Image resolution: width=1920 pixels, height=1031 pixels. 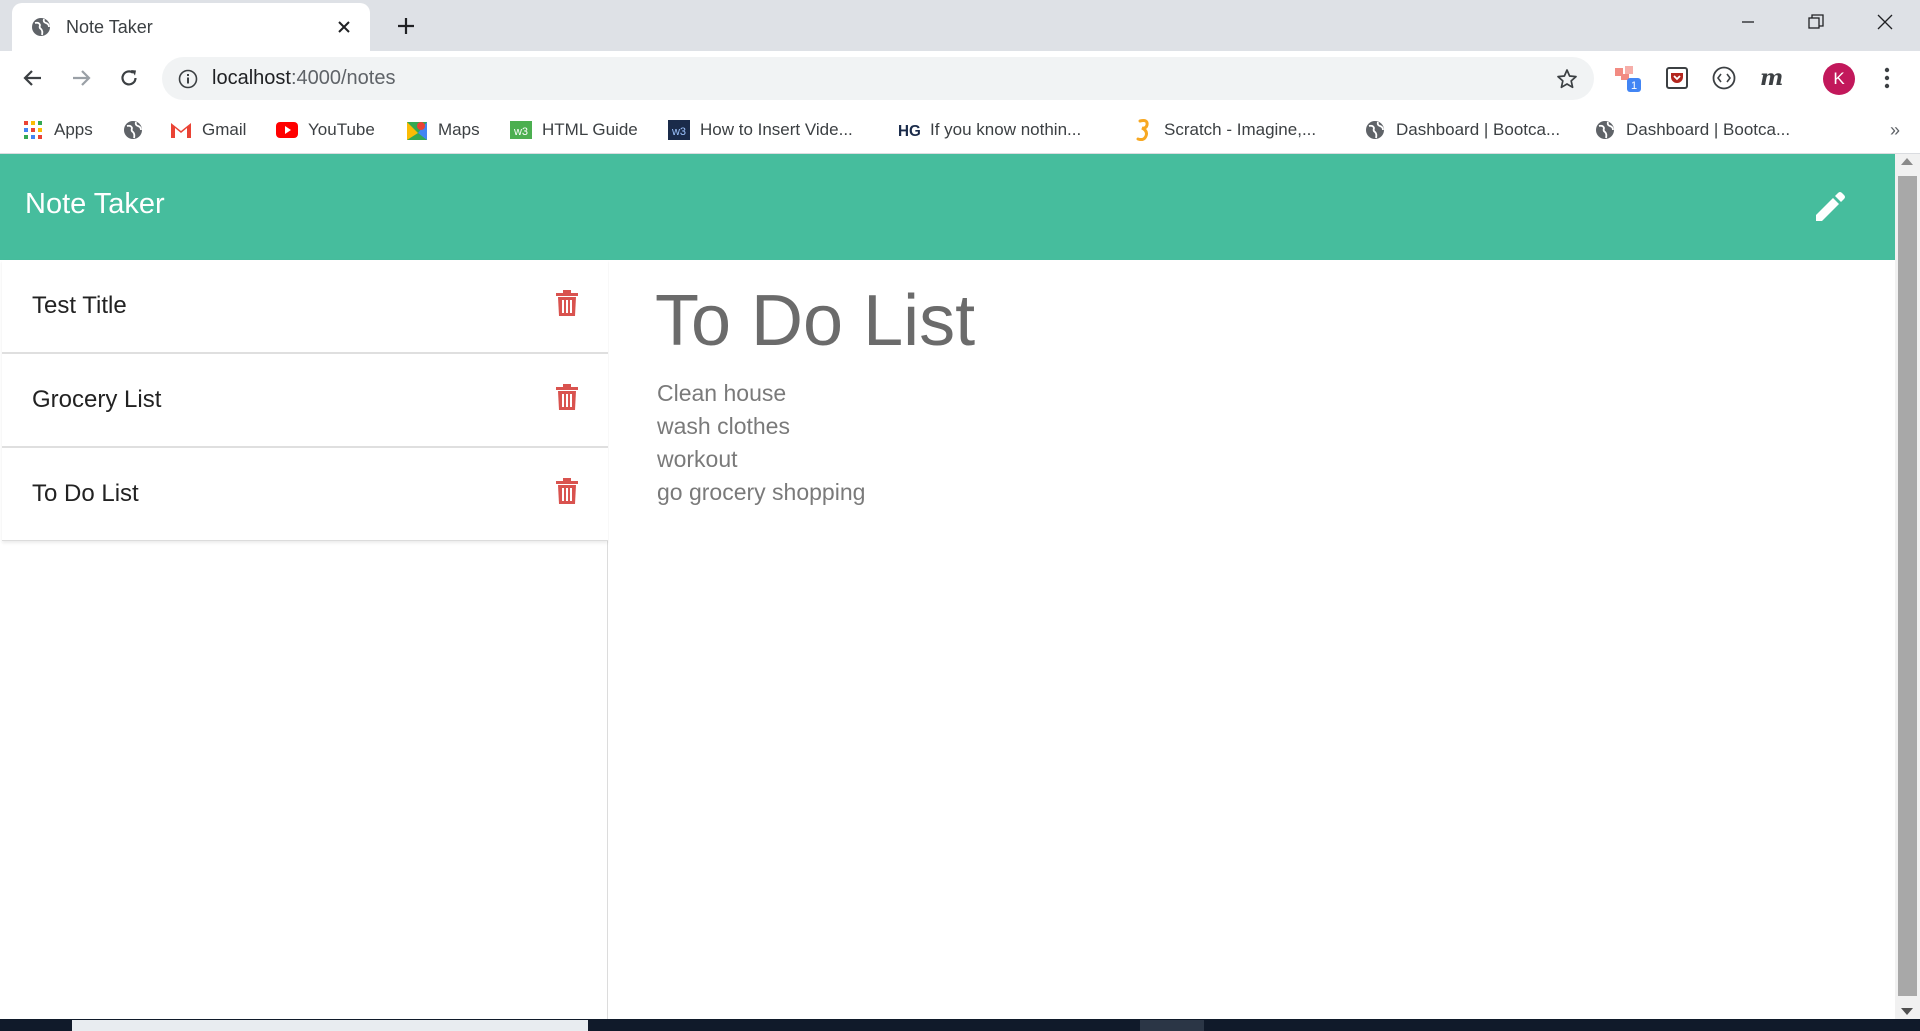 I want to click on url-text: localhost:4000/notes, so click(x=303, y=78).